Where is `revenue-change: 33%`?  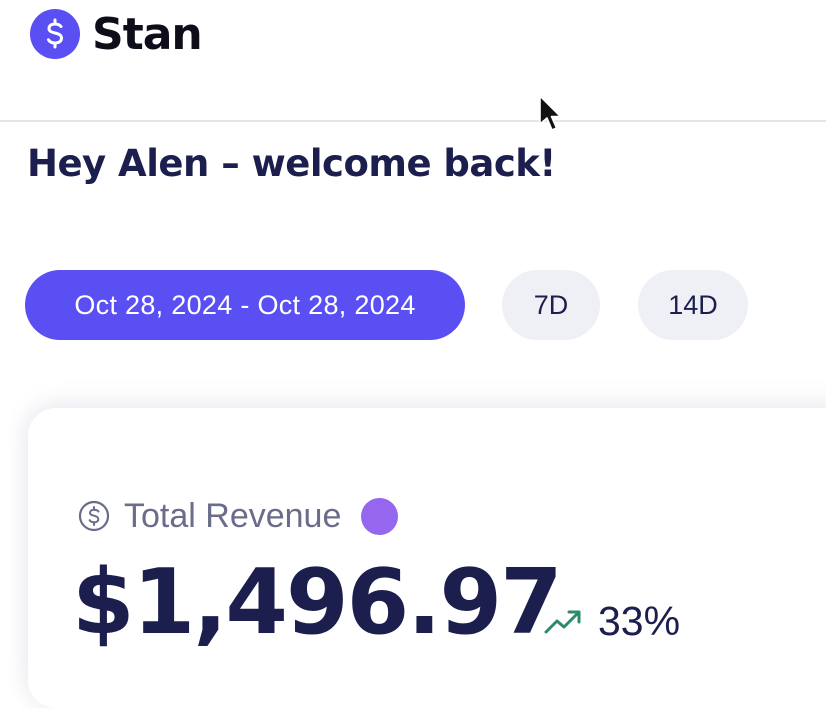 revenue-change: 33% is located at coordinates (612, 621).